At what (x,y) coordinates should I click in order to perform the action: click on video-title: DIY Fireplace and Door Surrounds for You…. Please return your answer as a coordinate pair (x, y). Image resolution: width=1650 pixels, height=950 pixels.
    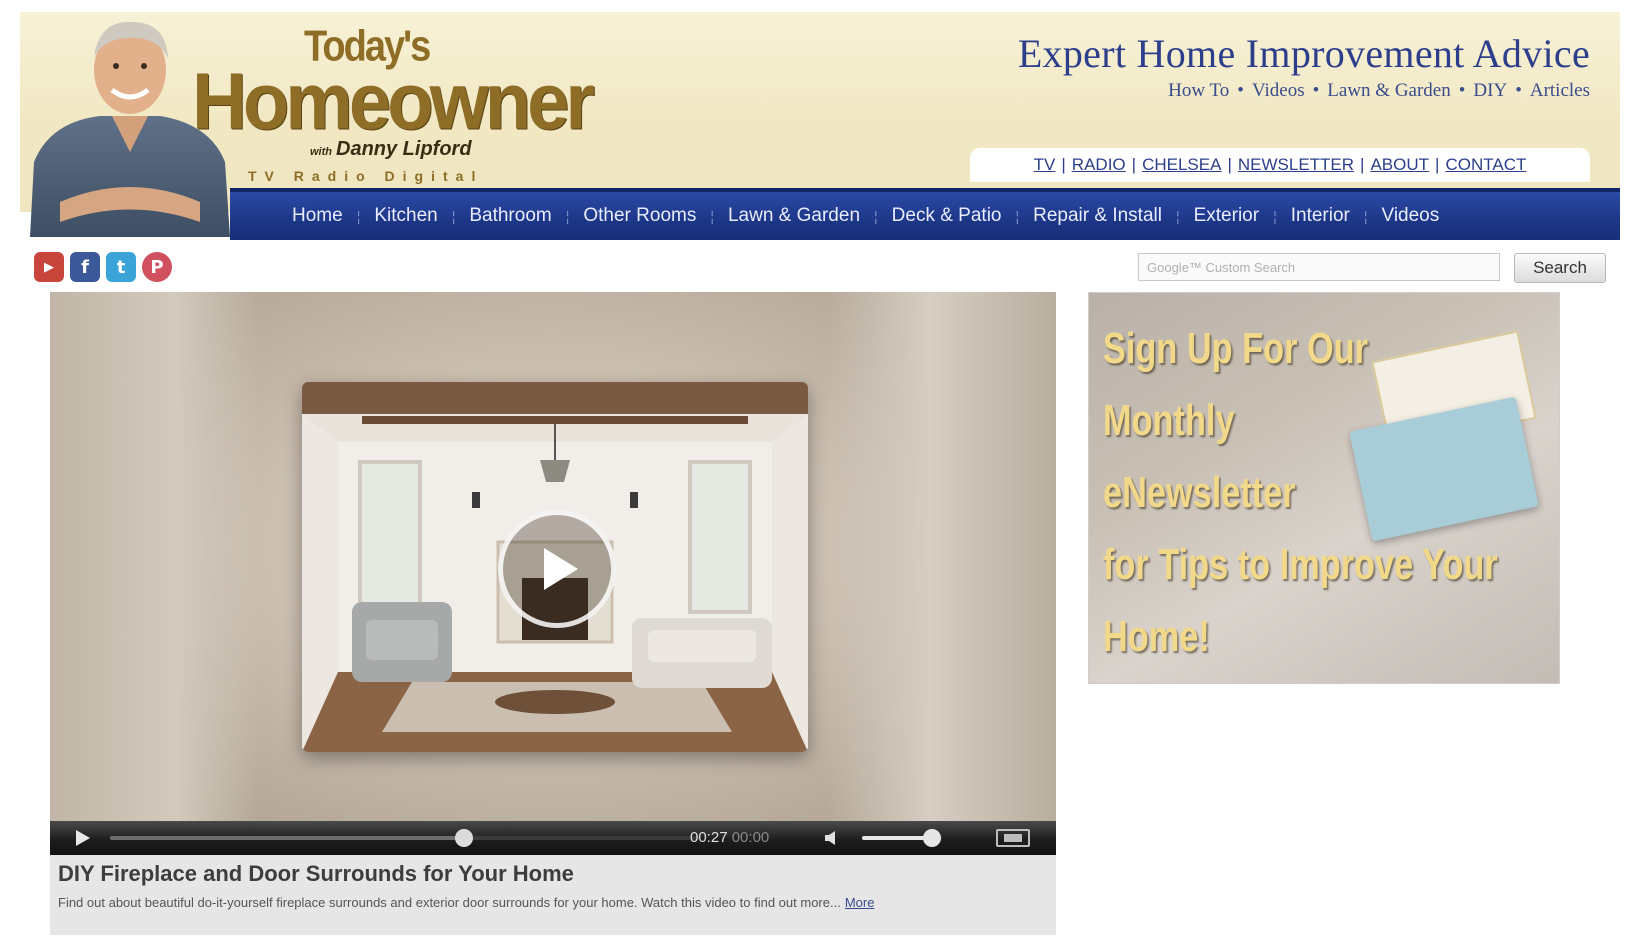
    Looking at the image, I should click on (553, 874).